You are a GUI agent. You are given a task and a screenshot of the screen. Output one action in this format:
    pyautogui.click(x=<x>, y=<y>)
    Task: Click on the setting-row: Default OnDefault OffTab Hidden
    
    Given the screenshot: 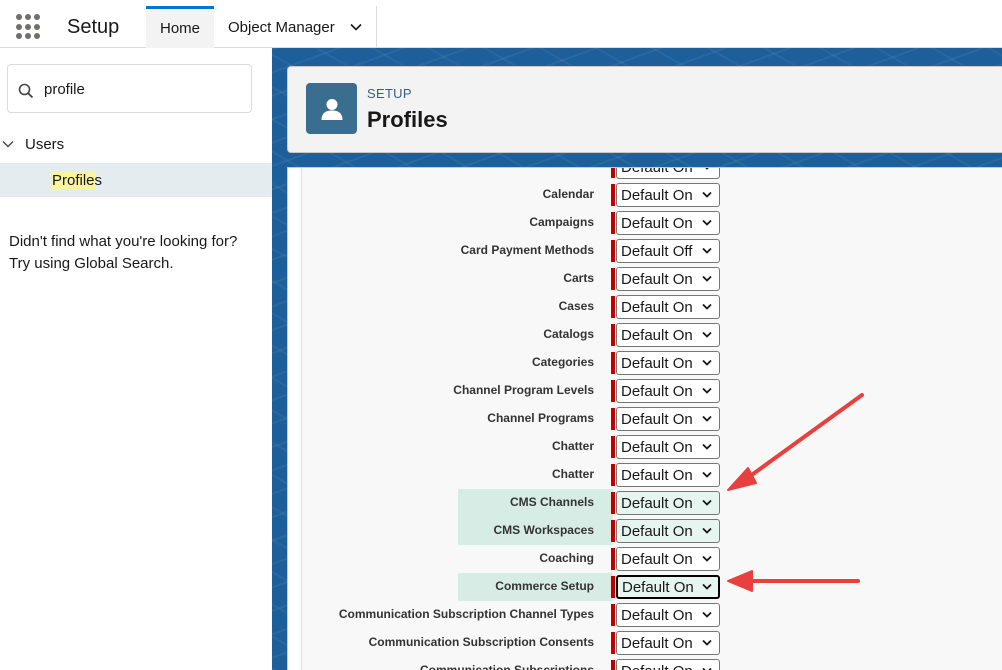 What is the action you would take?
    pyautogui.click(x=652, y=174)
    